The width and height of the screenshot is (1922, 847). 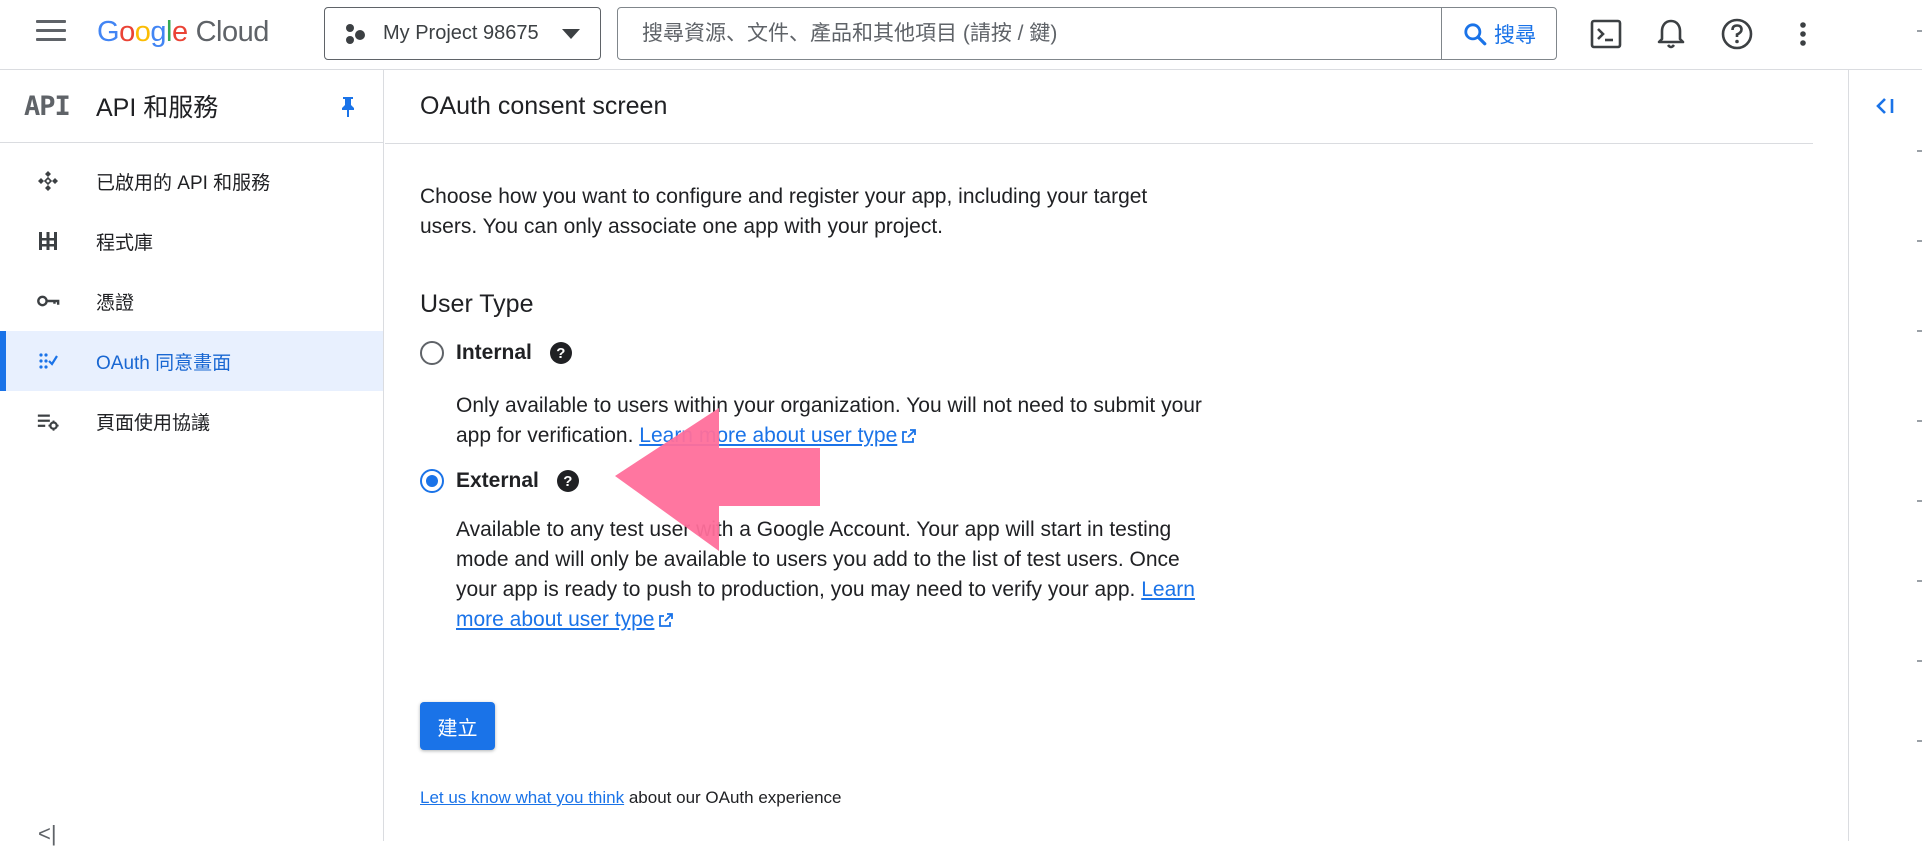 I want to click on sidebar-item-library: 程式庫, so click(x=191, y=241).